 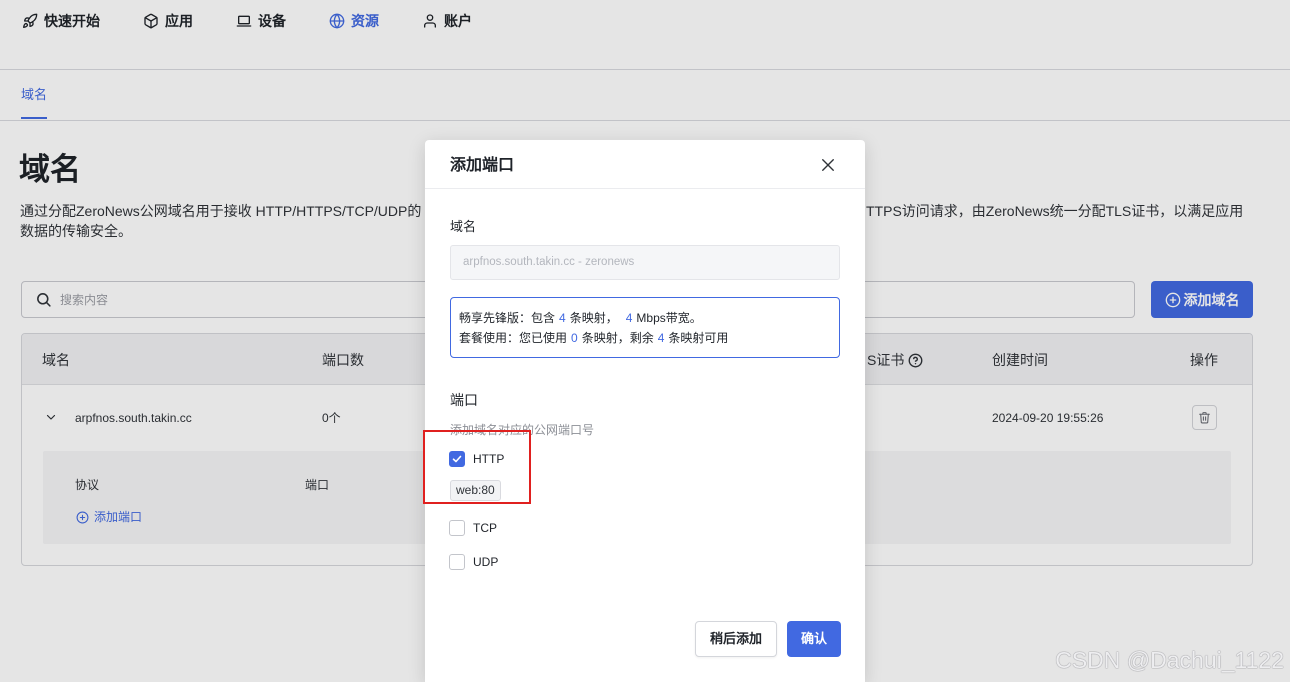 I want to click on usage-used-unit: 条映射，剩余, so click(x=617, y=338).